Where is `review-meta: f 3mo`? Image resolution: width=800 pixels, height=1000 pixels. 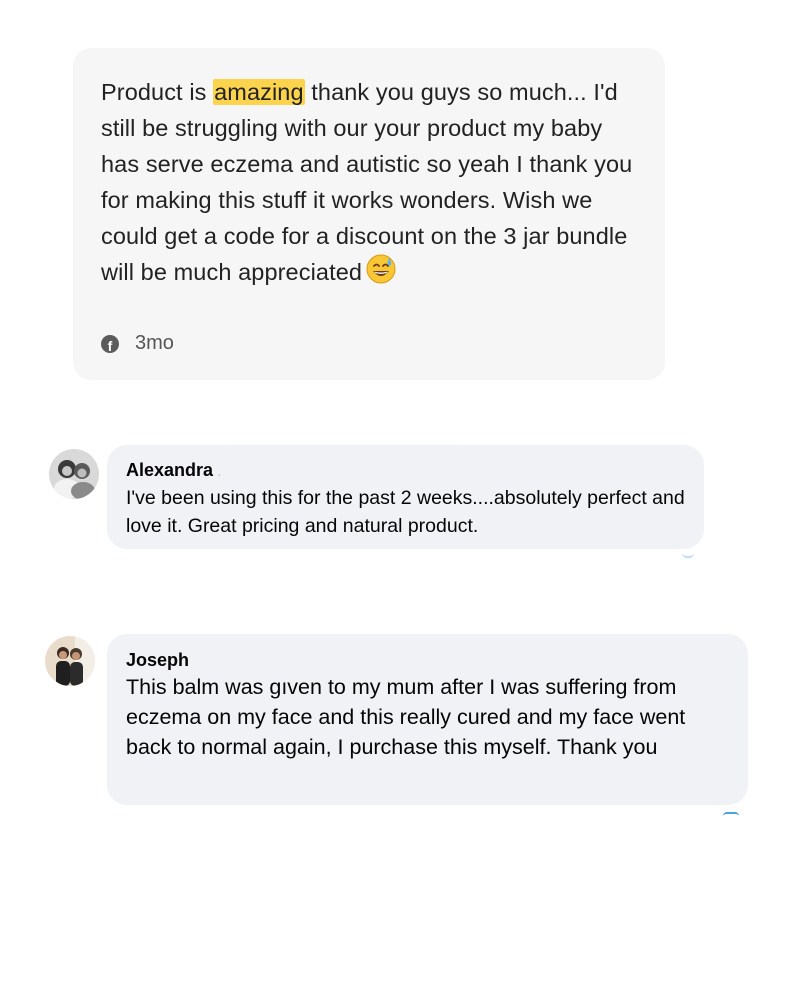 review-meta: f 3mo is located at coordinates (137, 343).